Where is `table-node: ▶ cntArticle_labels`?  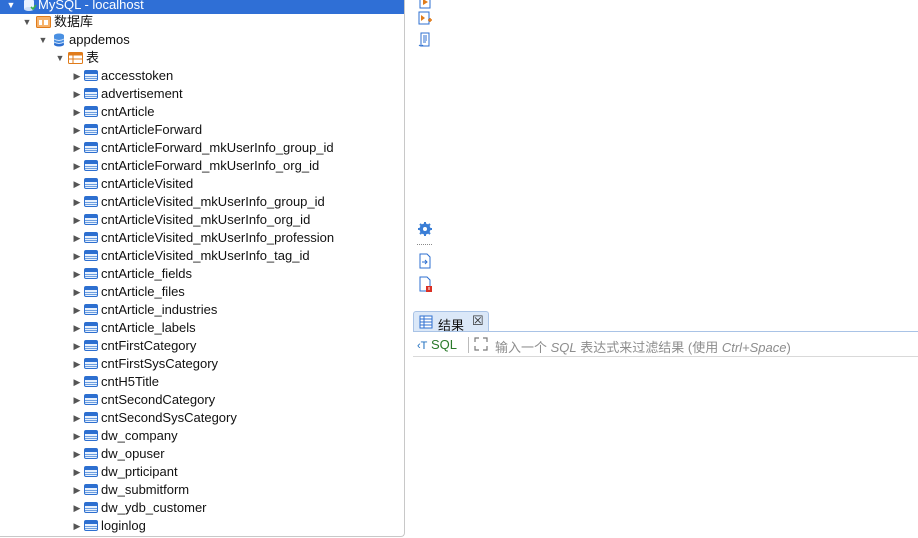
table-node: ▶ cntArticle_labels is located at coordinates (202, 328).